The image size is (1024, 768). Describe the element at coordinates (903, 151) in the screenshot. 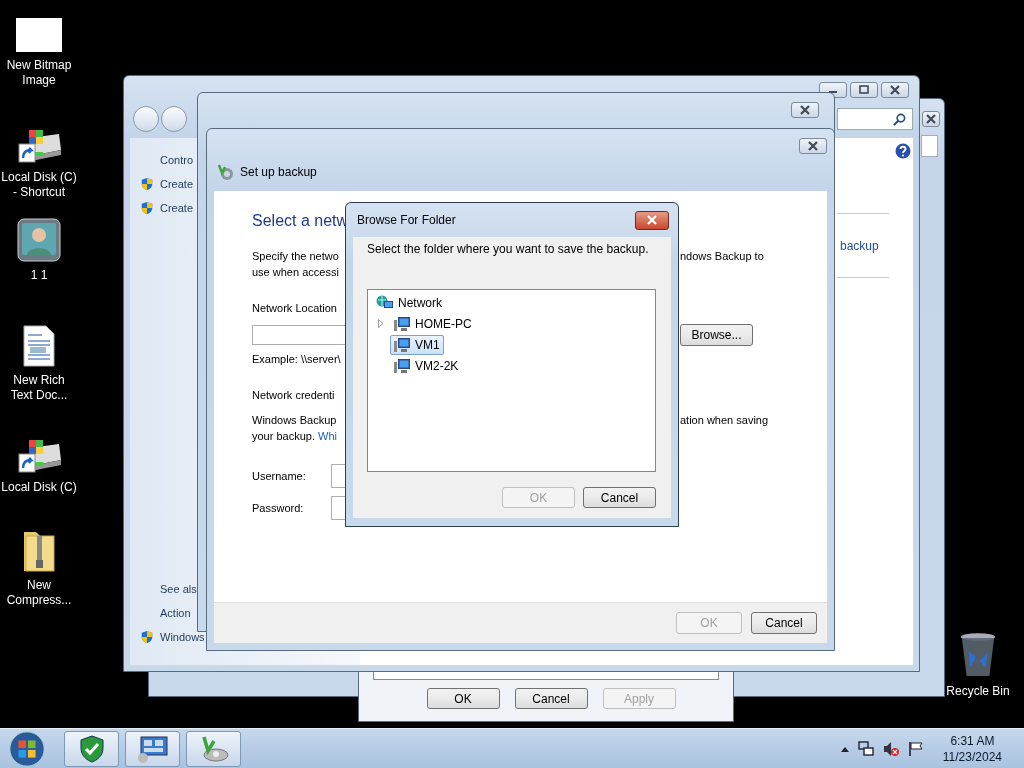

I see `help-icon` at that location.